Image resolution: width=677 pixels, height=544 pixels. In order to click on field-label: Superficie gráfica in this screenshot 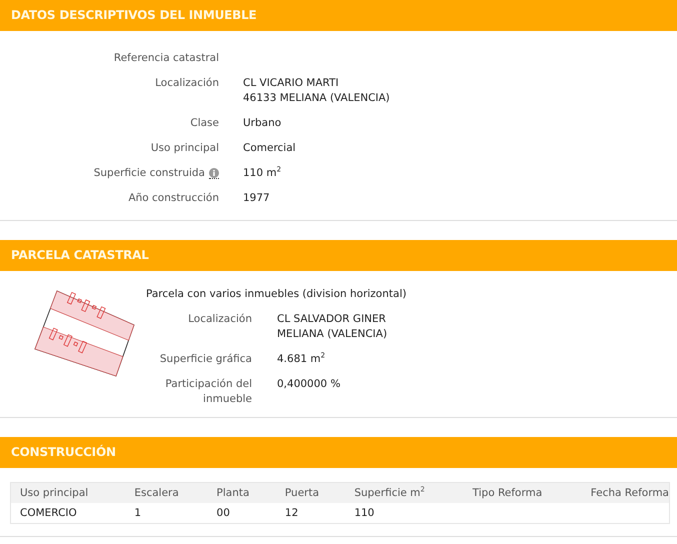, I will do `click(206, 359)`.